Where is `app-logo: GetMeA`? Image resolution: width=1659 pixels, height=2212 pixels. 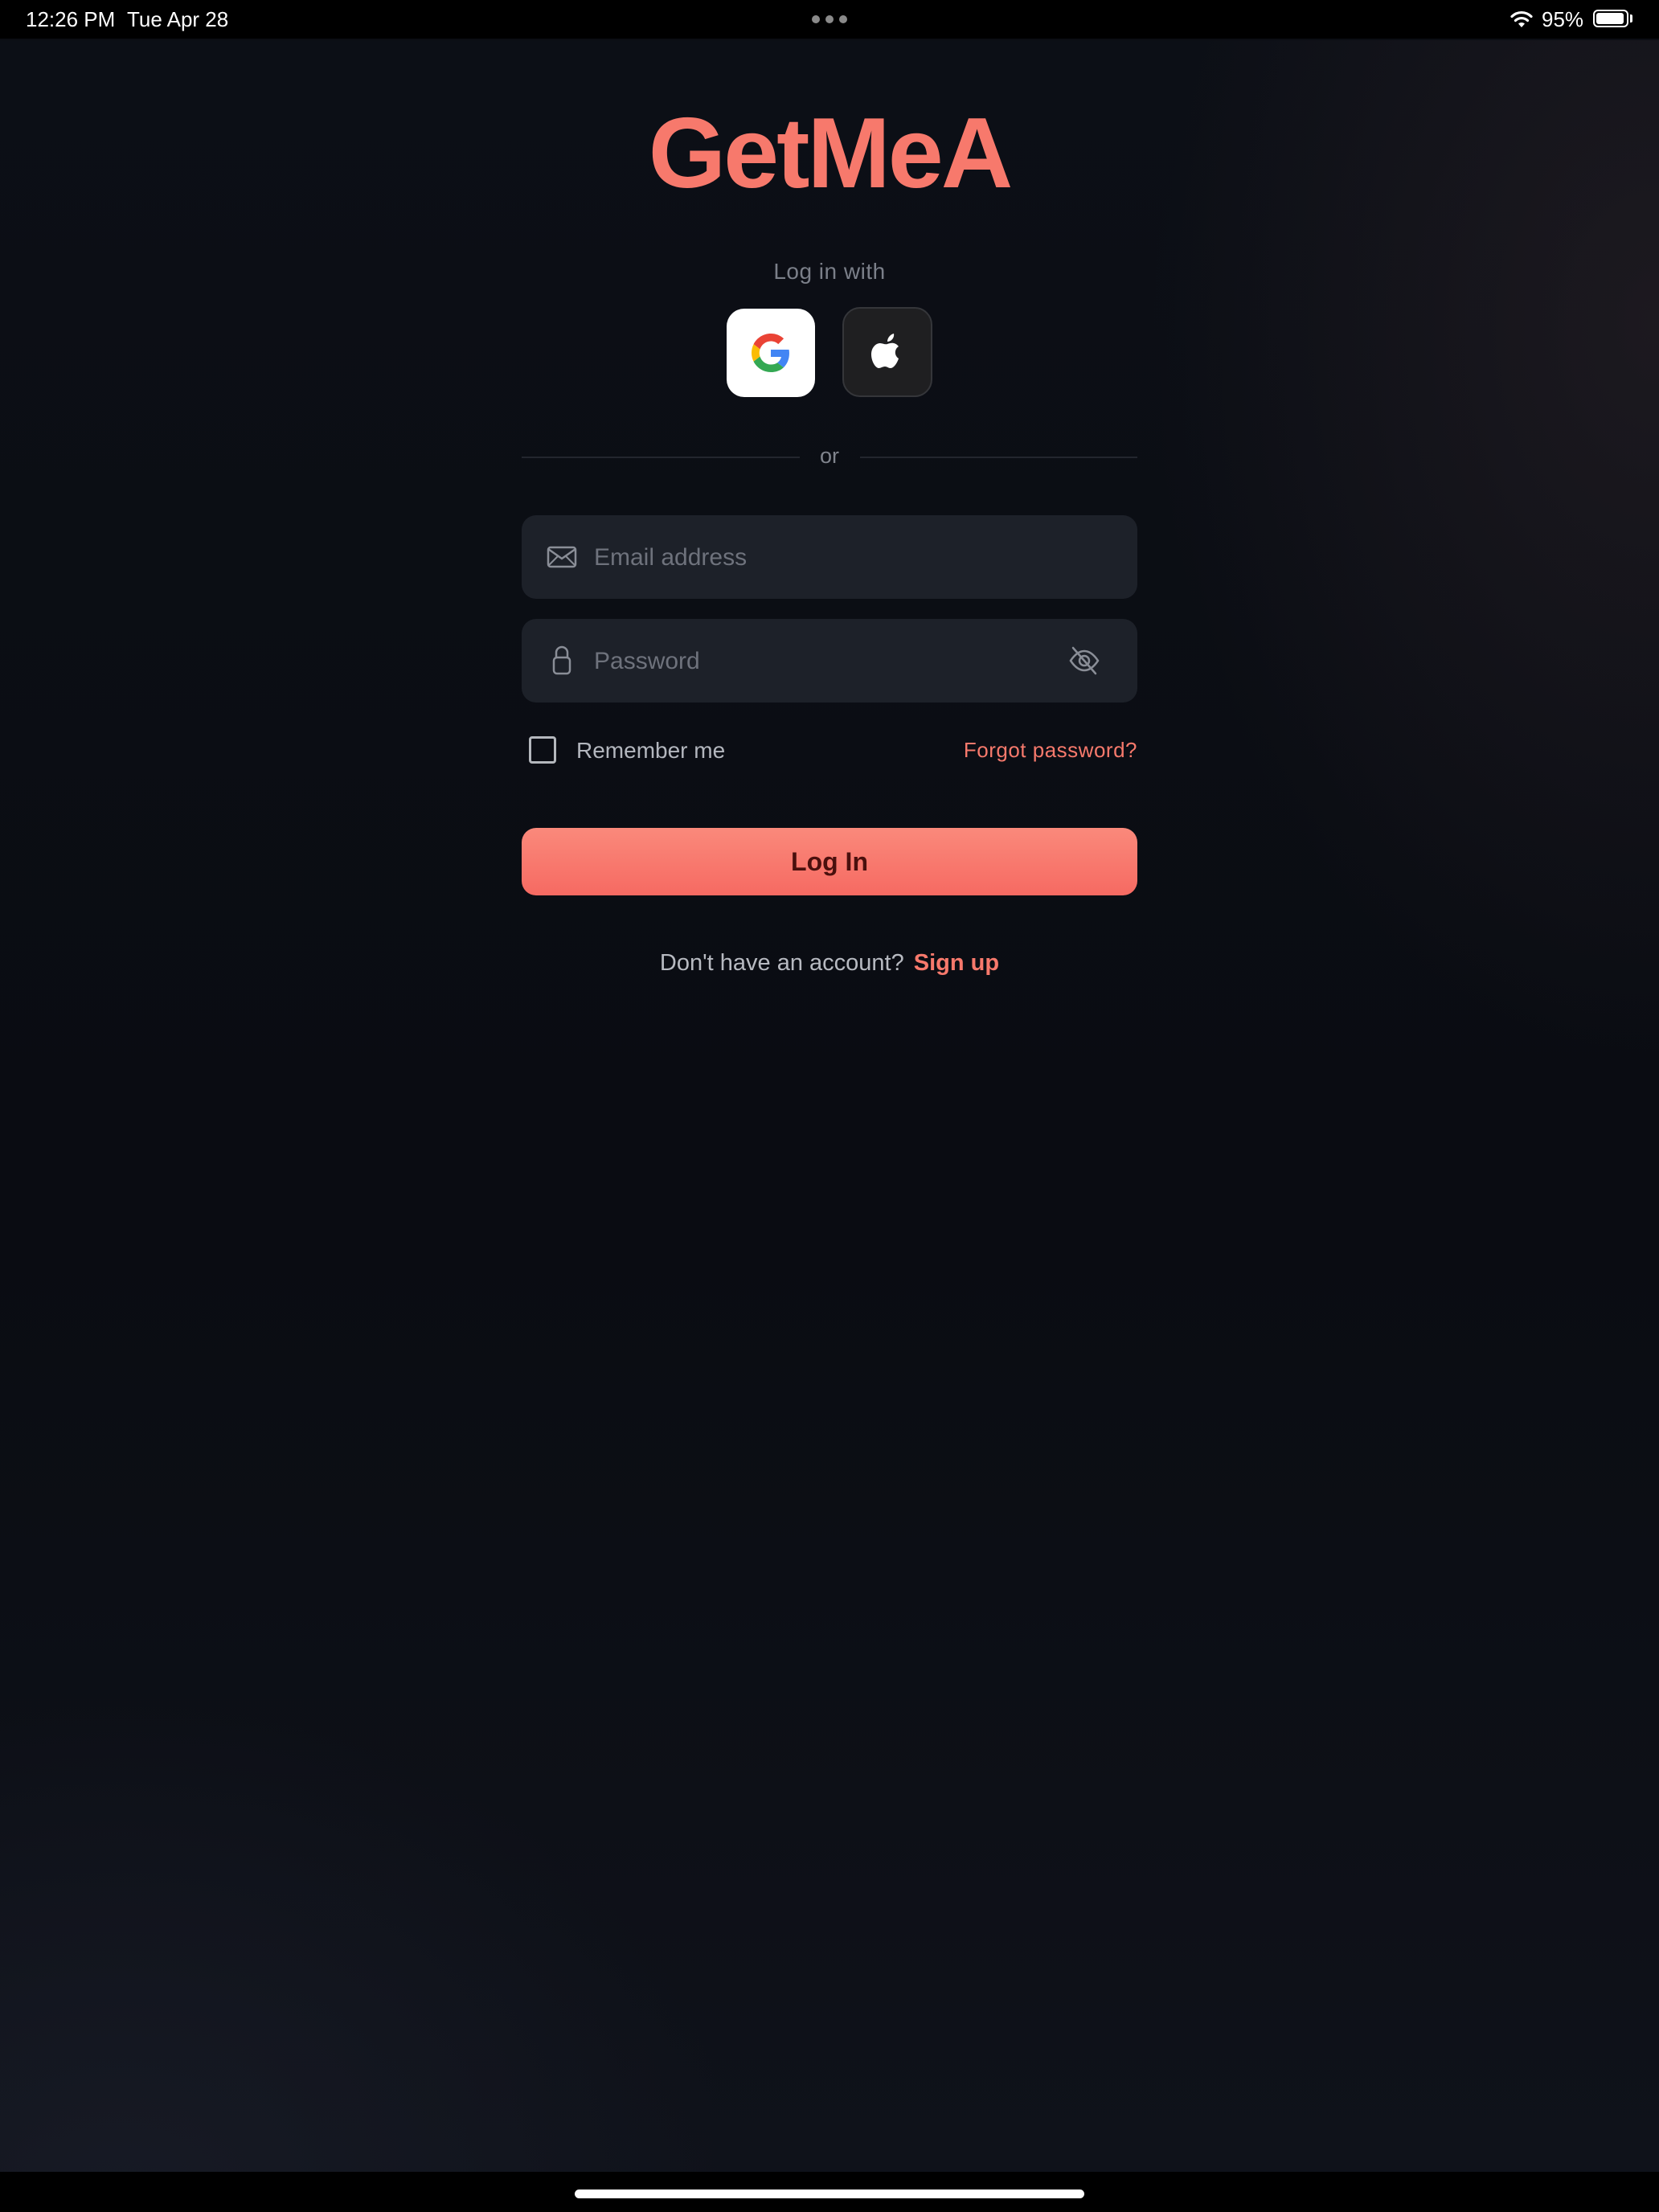
app-logo: GetMeA is located at coordinates (831, 153).